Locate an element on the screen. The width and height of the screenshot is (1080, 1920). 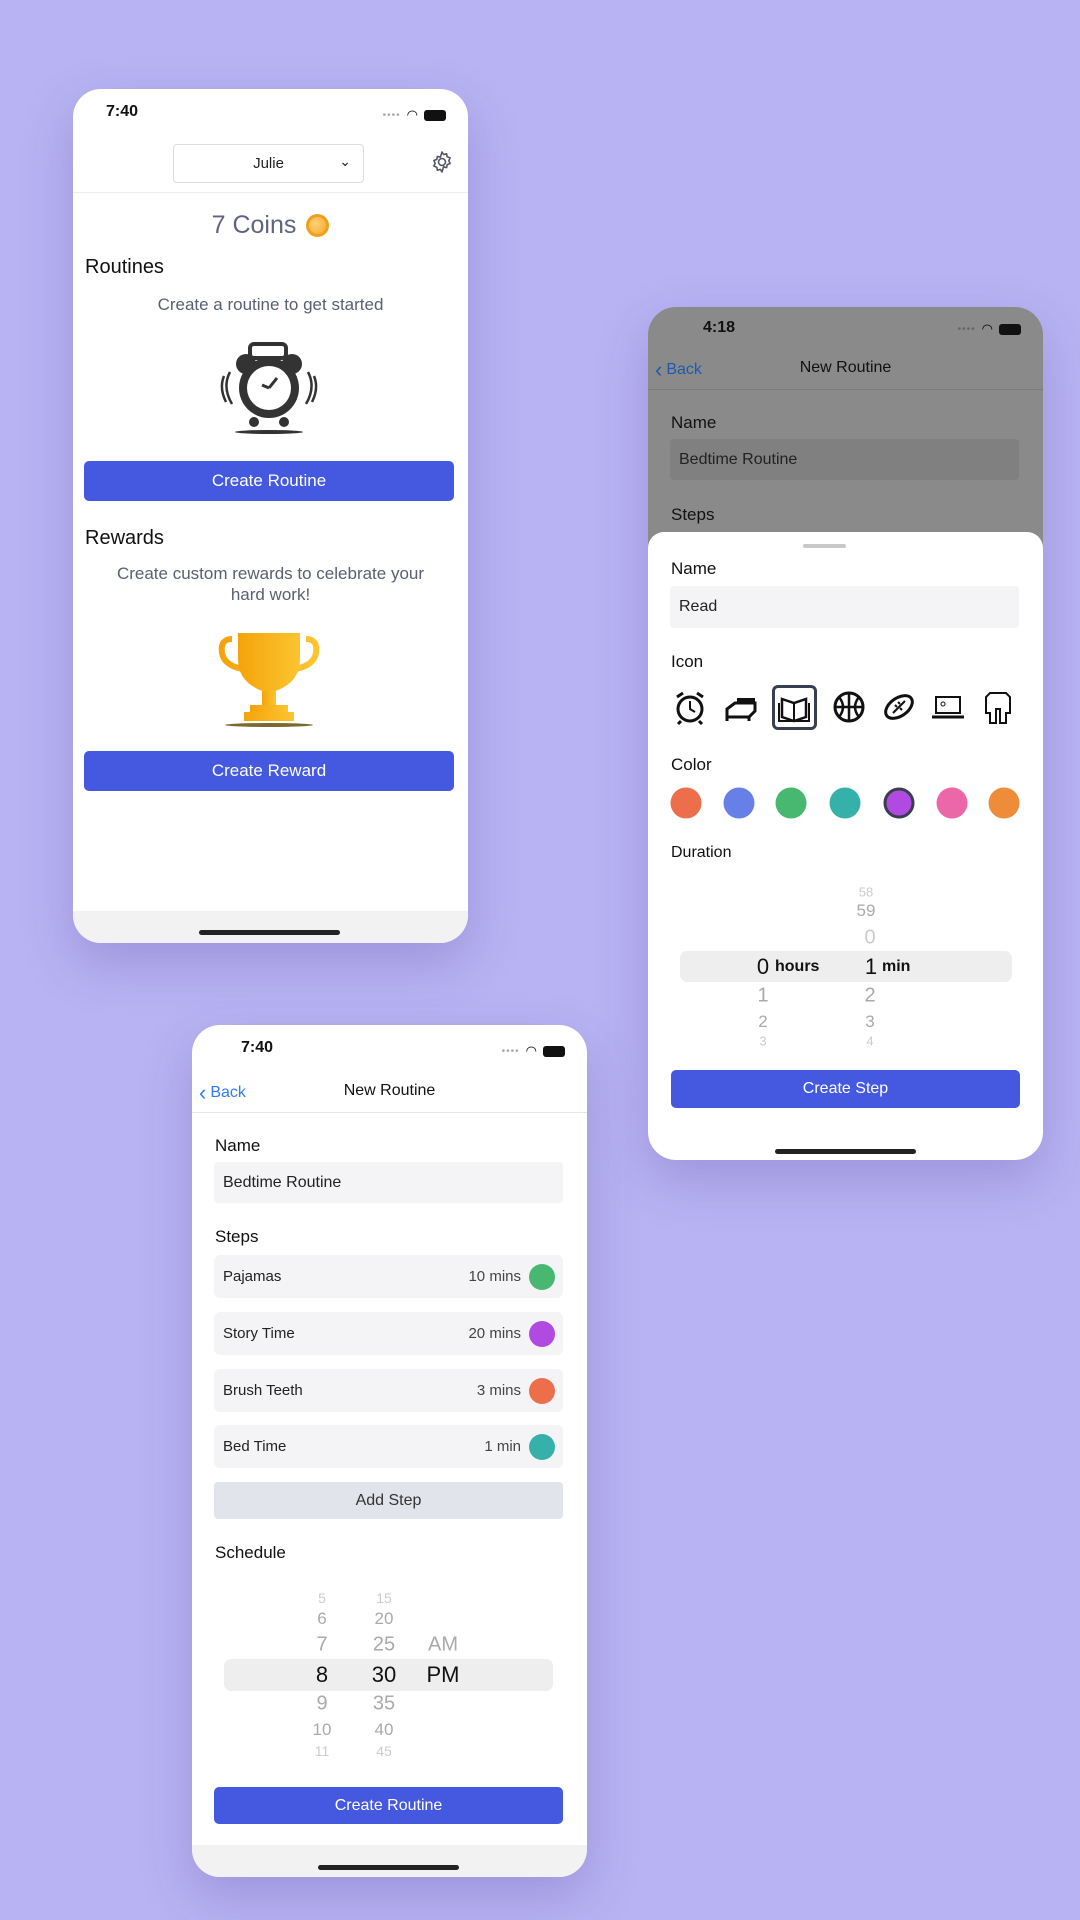
basketball-icon is located at coordinates (849, 707).